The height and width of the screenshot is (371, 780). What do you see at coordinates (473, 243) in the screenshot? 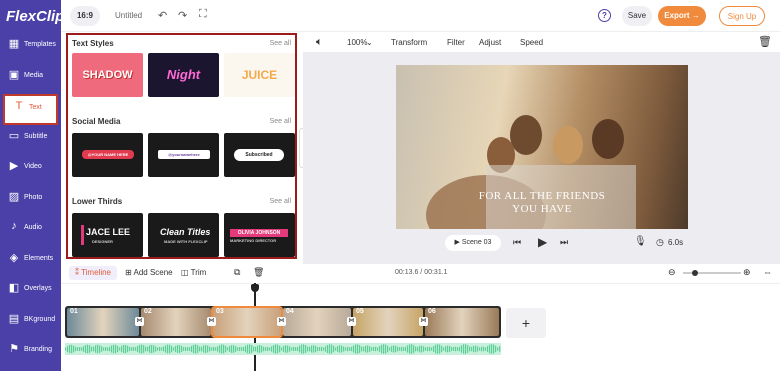
I see `scene-selector: ▶ Scene 03` at bounding box center [473, 243].